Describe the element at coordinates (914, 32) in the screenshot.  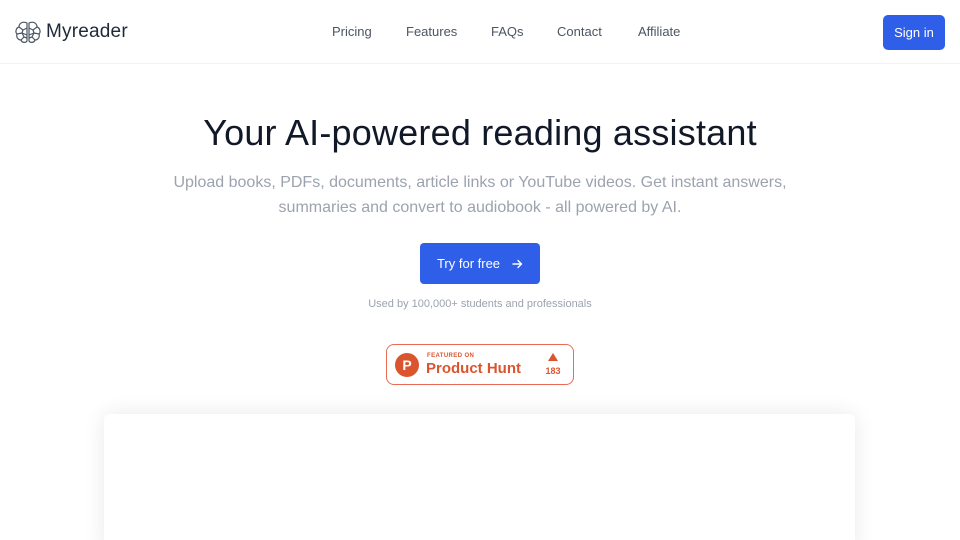
I see `sign-in-button: Sign in` at that location.